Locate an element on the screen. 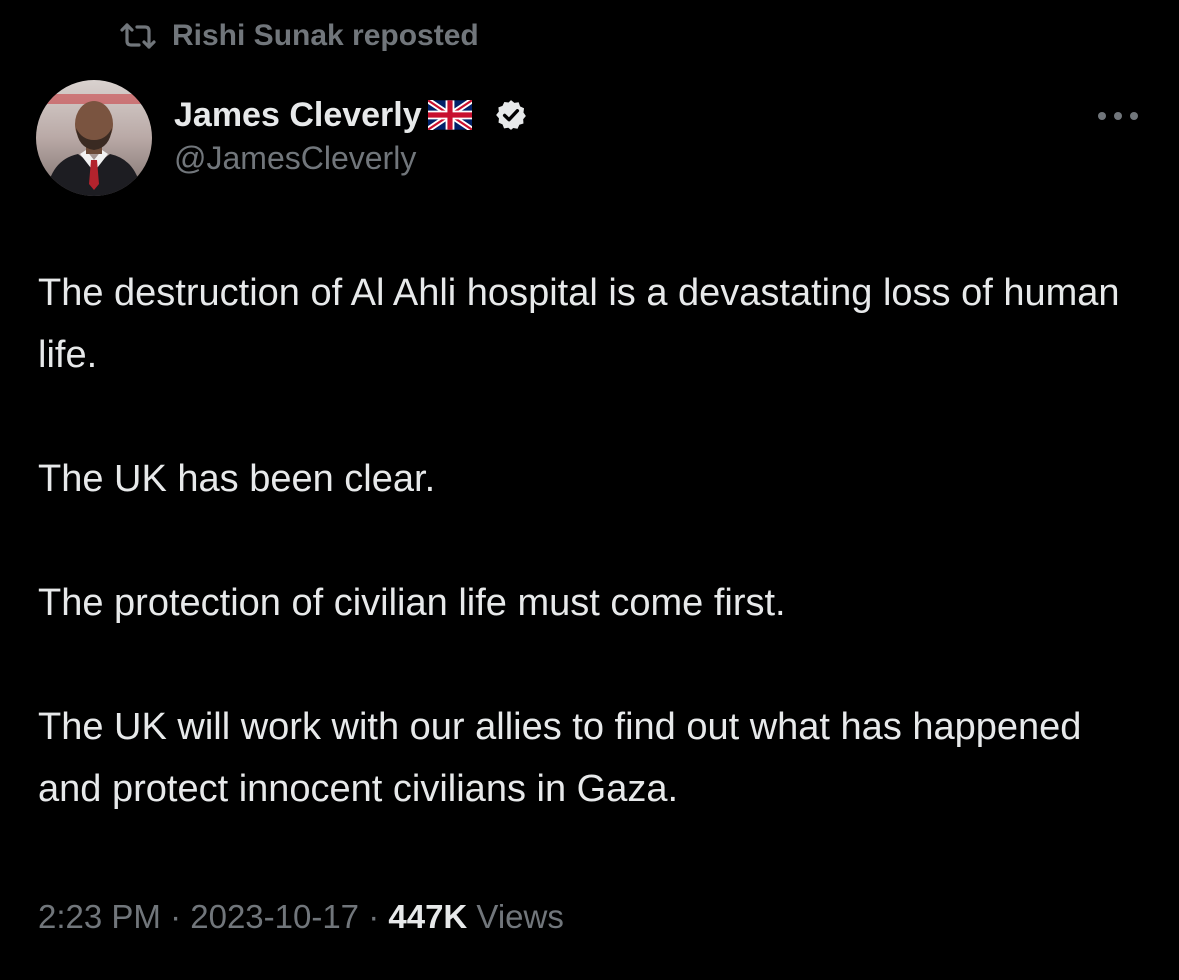 The height and width of the screenshot is (980, 1179). verified-badge-icon is located at coordinates (511, 115).